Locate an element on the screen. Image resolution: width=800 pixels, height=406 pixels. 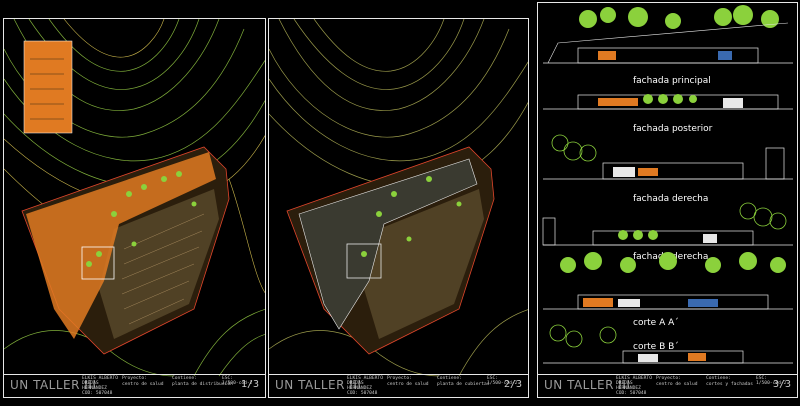
elevation-fachada-principal is located at coordinates (668, 34).